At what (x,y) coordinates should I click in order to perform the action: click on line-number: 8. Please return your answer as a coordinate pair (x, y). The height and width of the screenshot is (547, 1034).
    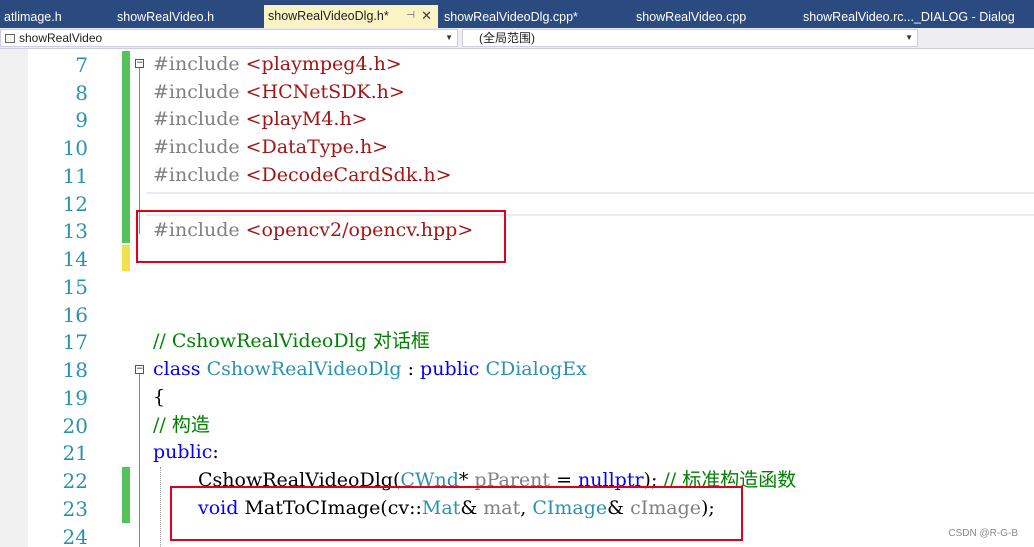
    Looking at the image, I should click on (81, 93).